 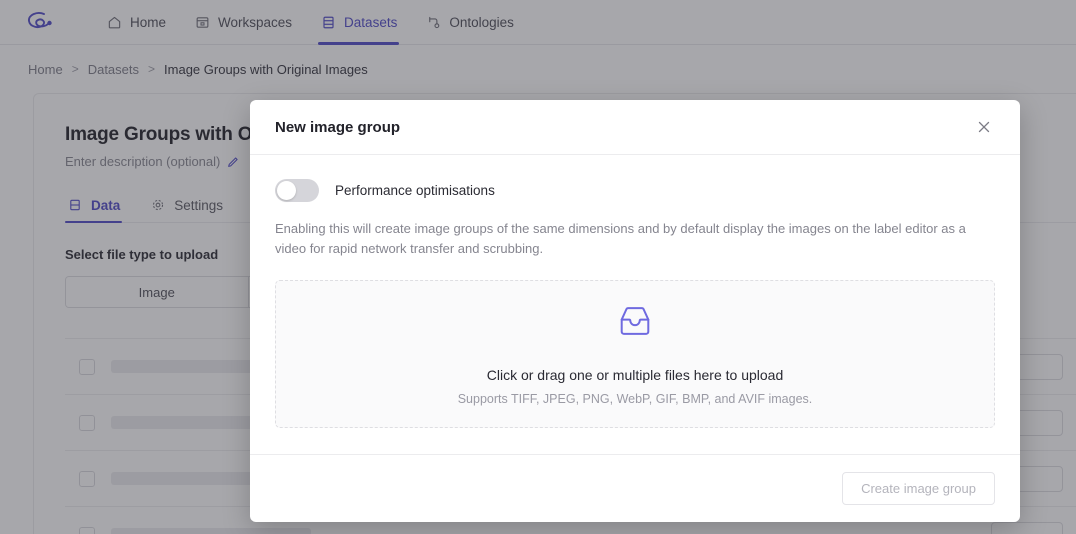 I want to click on close-icon, so click(x=984, y=127).